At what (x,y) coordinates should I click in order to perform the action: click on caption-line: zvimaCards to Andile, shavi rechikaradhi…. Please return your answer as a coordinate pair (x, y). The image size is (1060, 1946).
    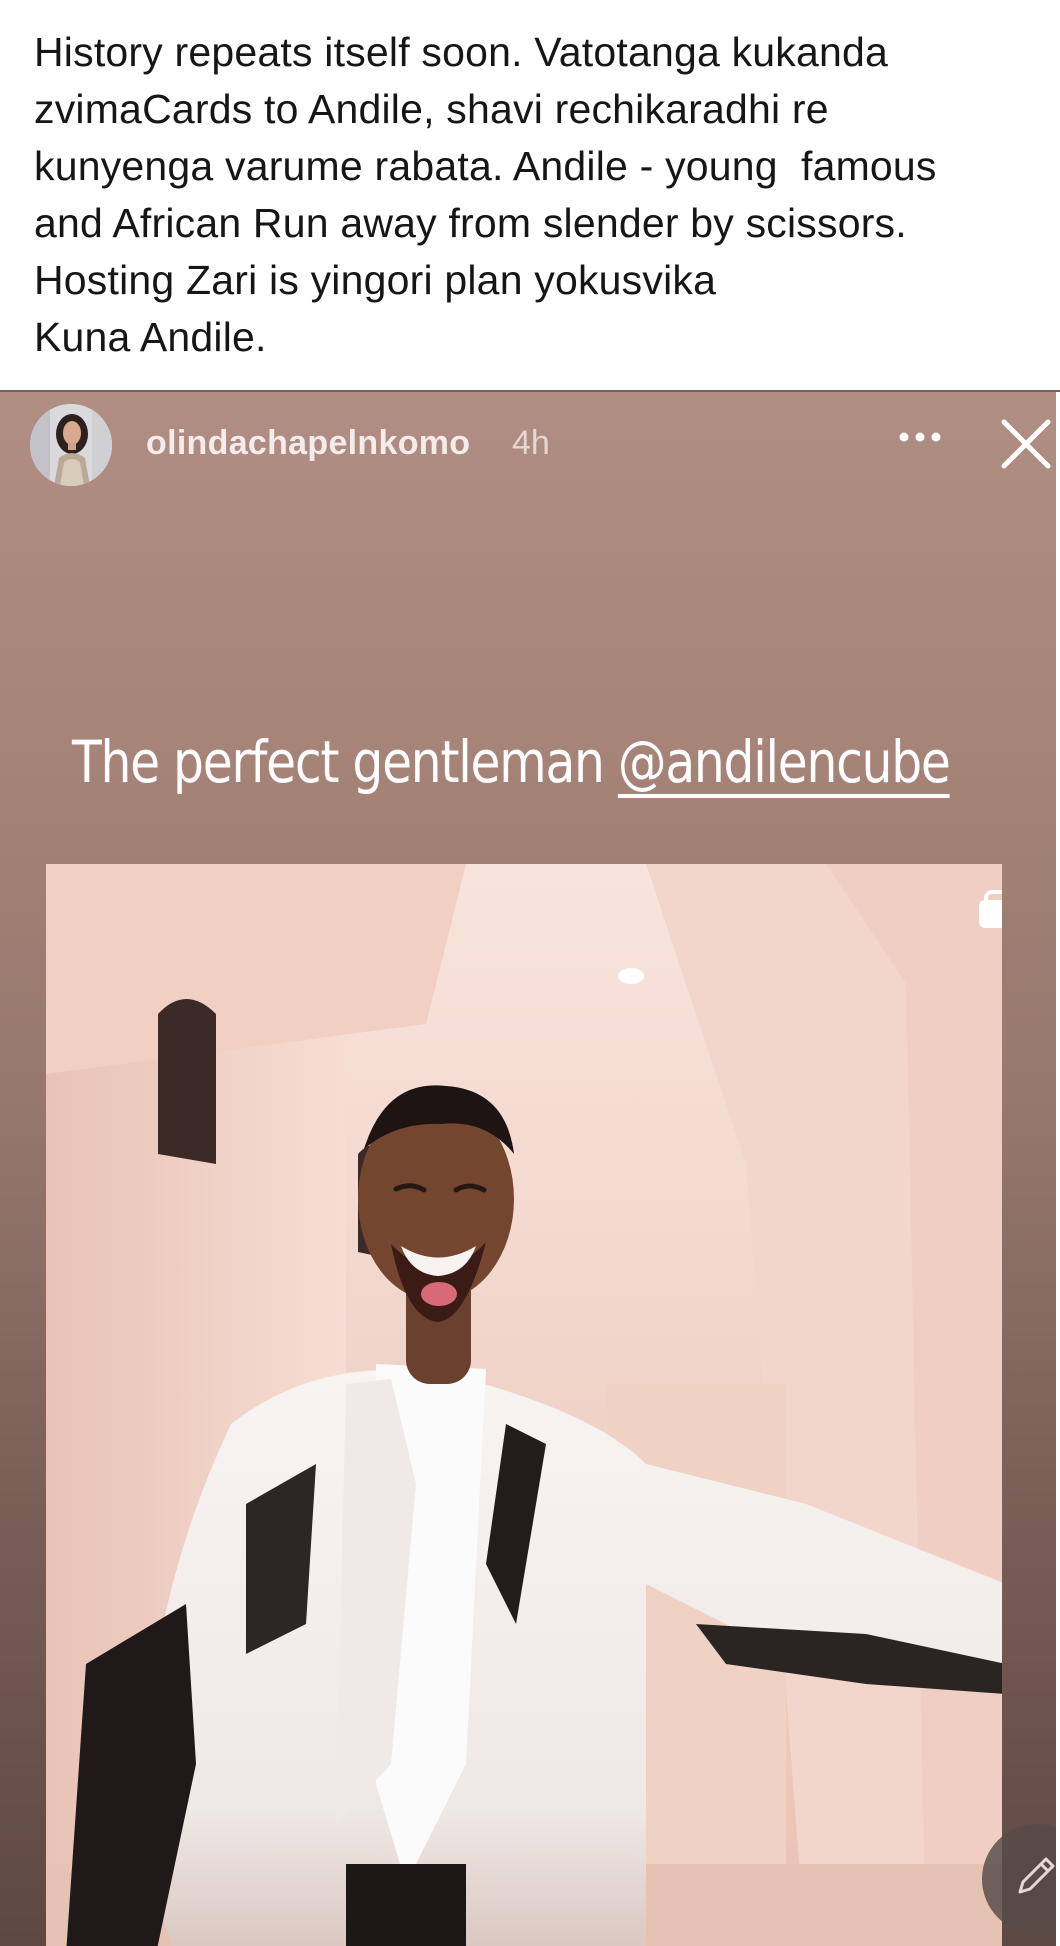
    Looking at the image, I should click on (431, 109).